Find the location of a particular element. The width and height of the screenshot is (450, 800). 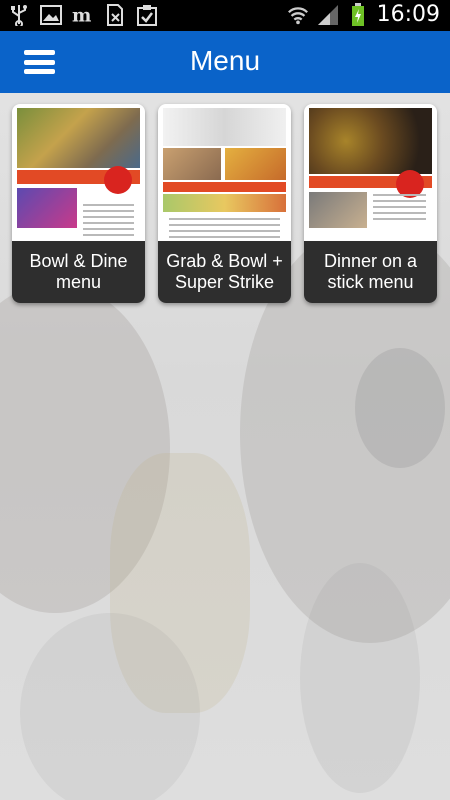

card-label: Bowl & Dine menu is located at coordinates (78, 272).